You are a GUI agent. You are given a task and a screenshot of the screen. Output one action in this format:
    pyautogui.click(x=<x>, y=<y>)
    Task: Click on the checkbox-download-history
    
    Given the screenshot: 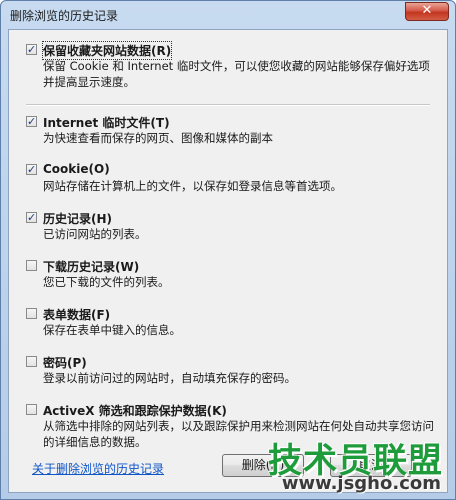 What is the action you would take?
    pyautogui.click(x=31, y=265)
    